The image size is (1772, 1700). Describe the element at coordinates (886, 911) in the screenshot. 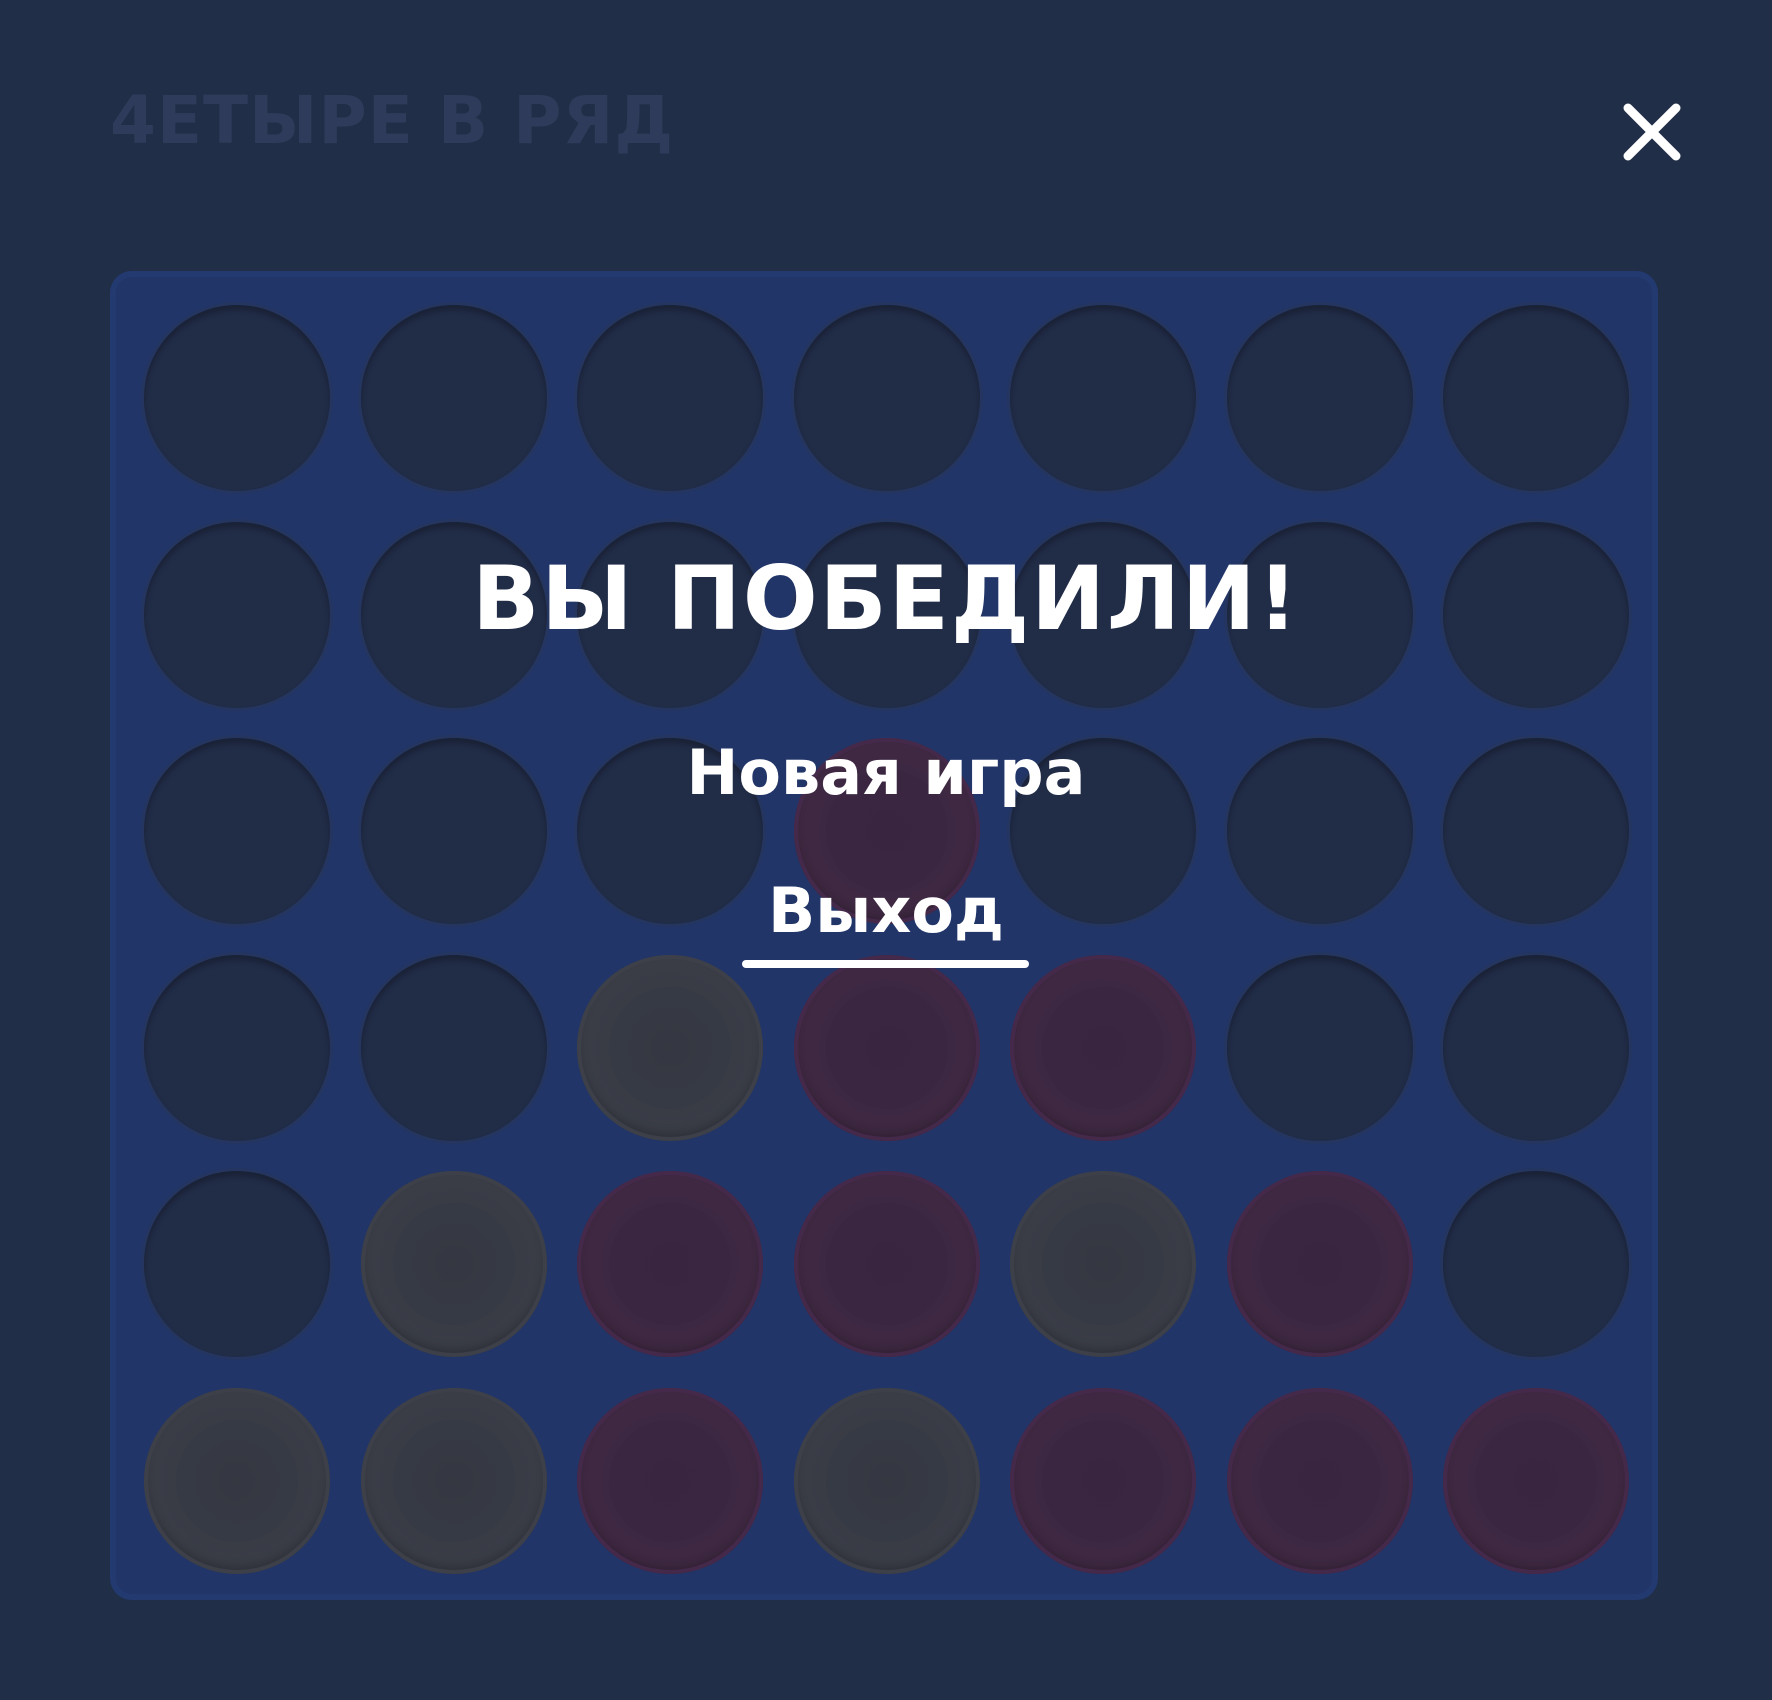

I see `exit-button: Выход` at that location.